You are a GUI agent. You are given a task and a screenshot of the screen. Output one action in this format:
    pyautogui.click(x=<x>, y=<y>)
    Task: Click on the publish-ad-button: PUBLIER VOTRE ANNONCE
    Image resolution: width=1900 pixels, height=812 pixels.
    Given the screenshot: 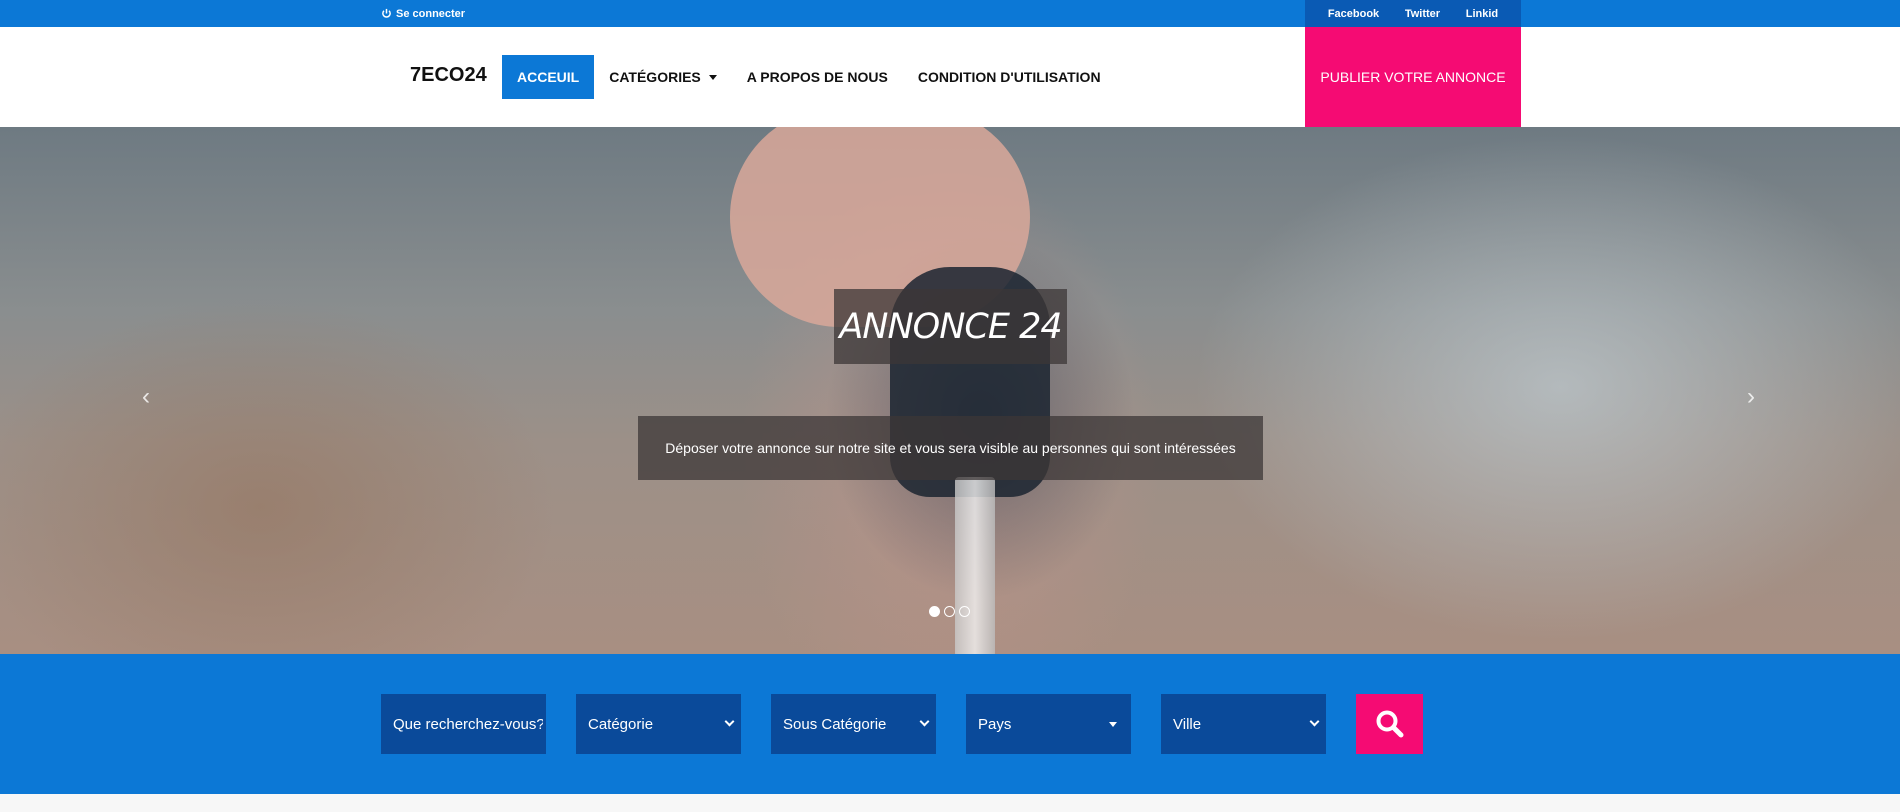 What is the action you would take?
    pyautogui.click(x=1413, y=77)
    